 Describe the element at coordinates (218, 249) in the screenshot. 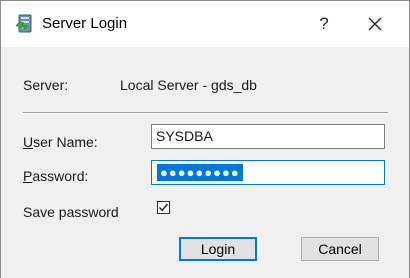

I see `login-button: Login` at that location.